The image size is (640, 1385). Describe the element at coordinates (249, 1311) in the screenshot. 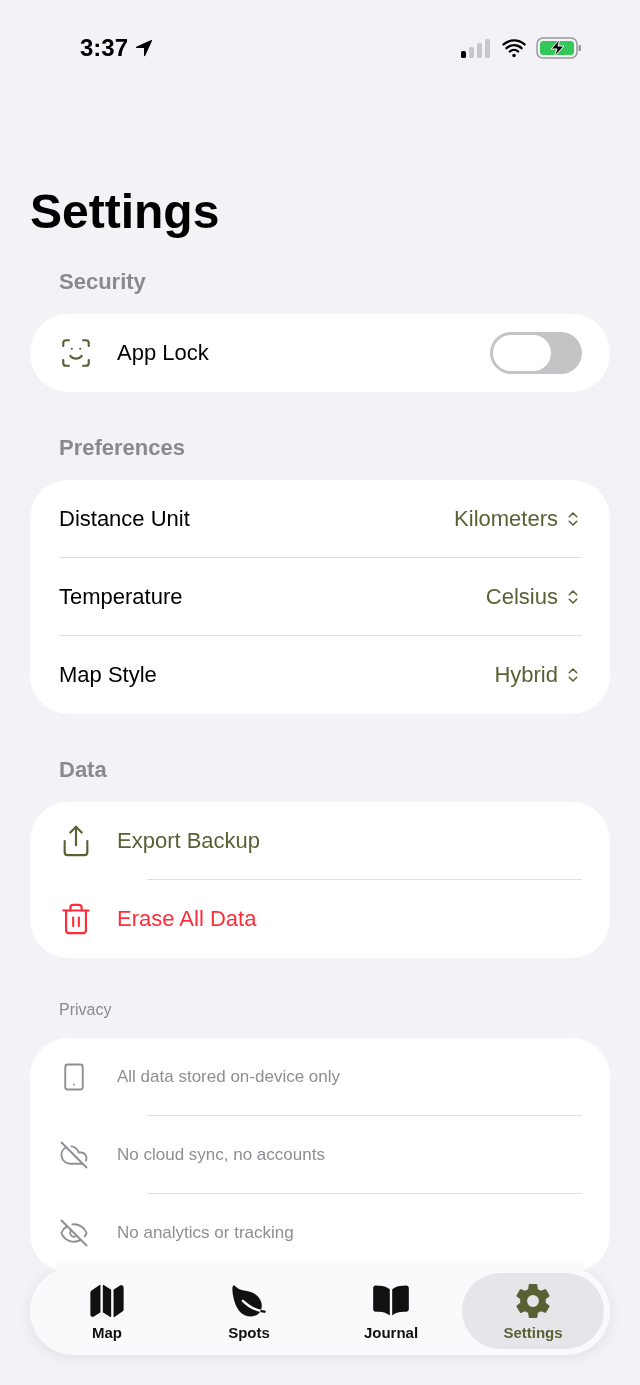

I see `tab: Spots` at that location.